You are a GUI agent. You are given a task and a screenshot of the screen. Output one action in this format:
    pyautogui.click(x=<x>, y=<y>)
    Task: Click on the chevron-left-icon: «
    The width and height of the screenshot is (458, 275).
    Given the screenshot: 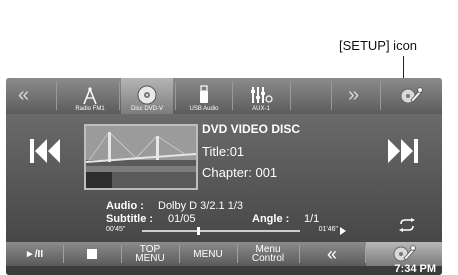 What is the action you would take?
    pyautogui.click(x=23, y=95)
    